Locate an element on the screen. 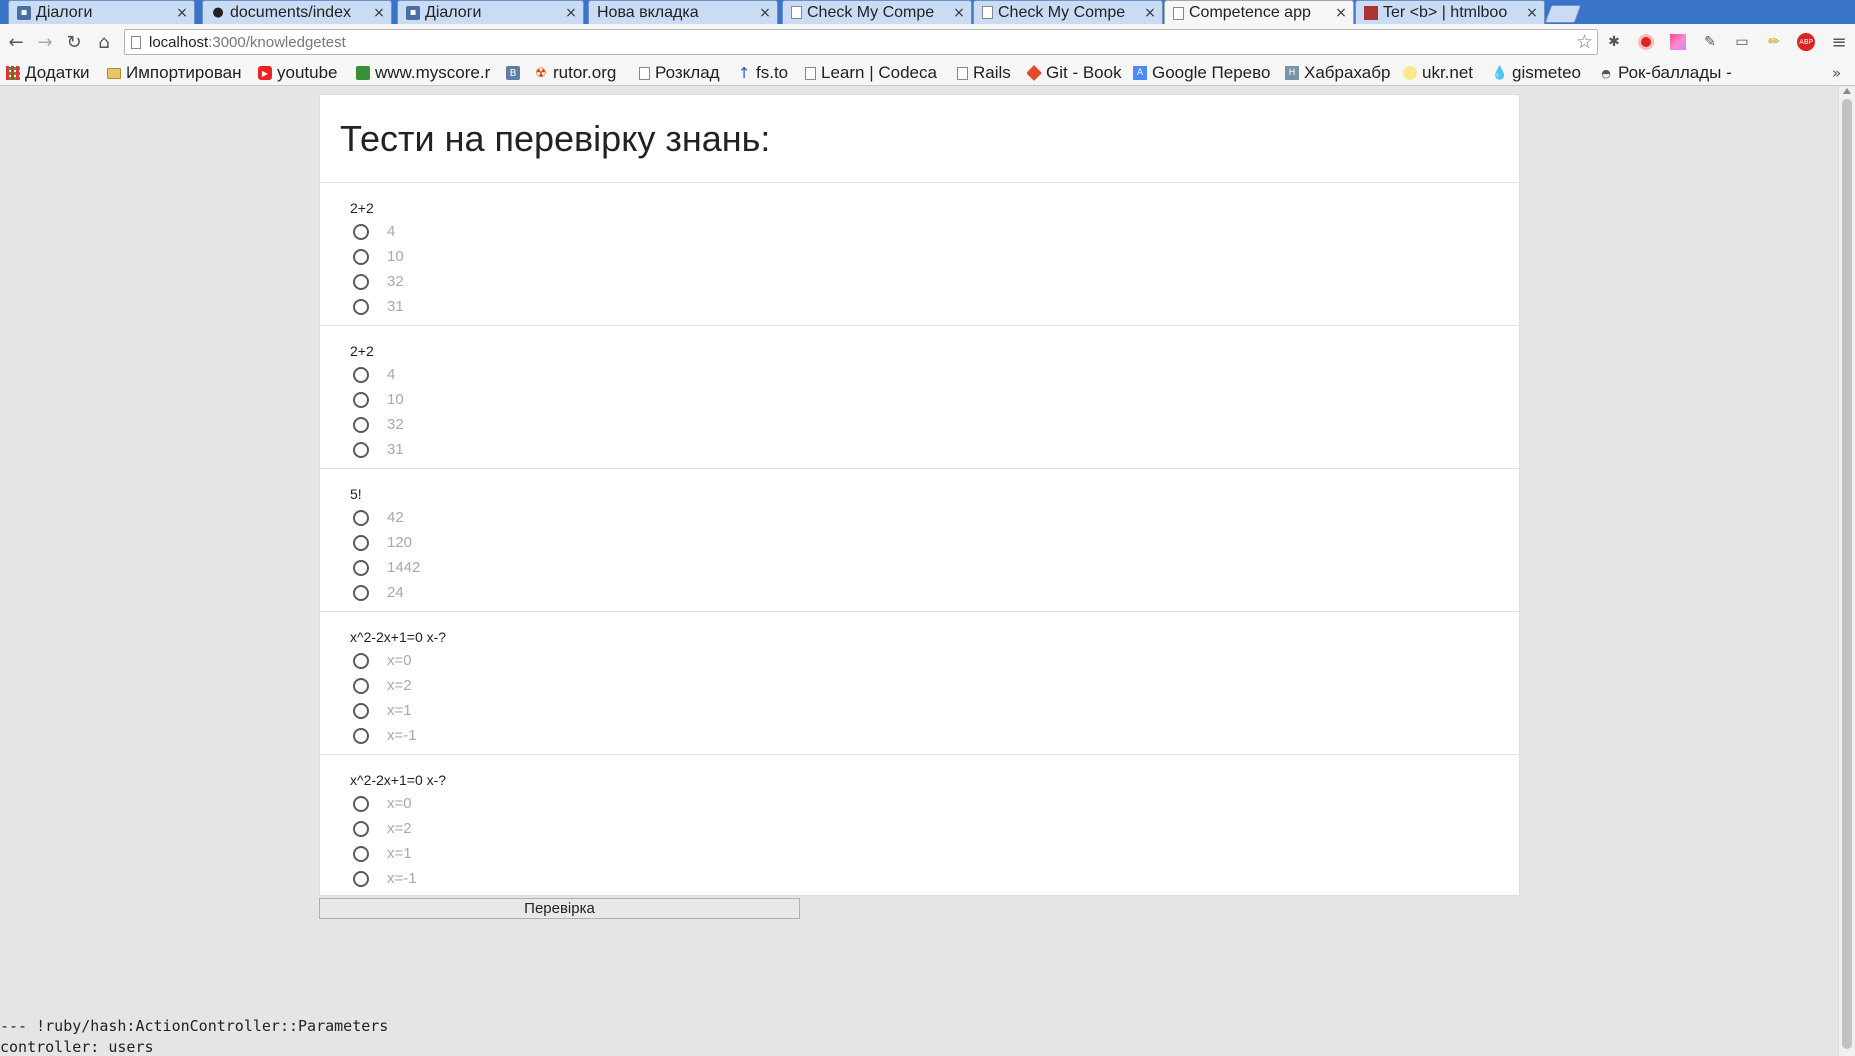 Image resolution: width=1855 pixels, height=1056 pixels. tab-title: Нова вкладка is located at coordinates (648, 12).